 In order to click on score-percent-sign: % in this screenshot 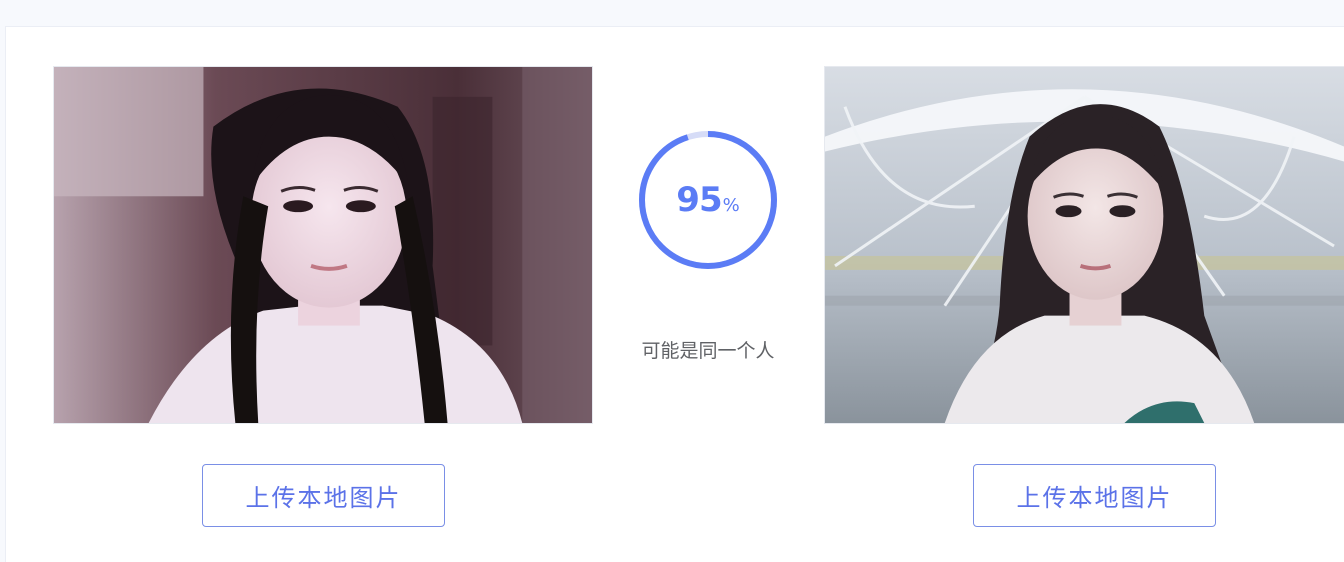, I will do `click(731, 205)`.